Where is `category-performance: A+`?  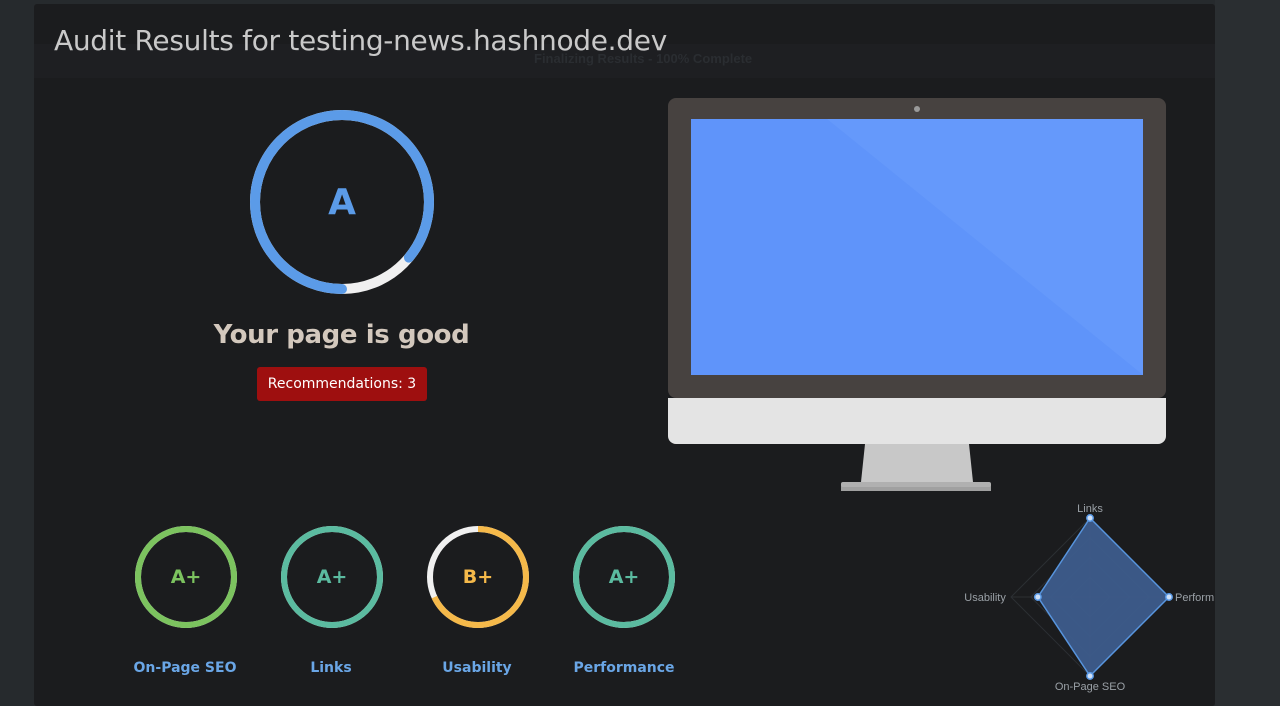
category-performance: A+ is located at coordinates (624, 577).